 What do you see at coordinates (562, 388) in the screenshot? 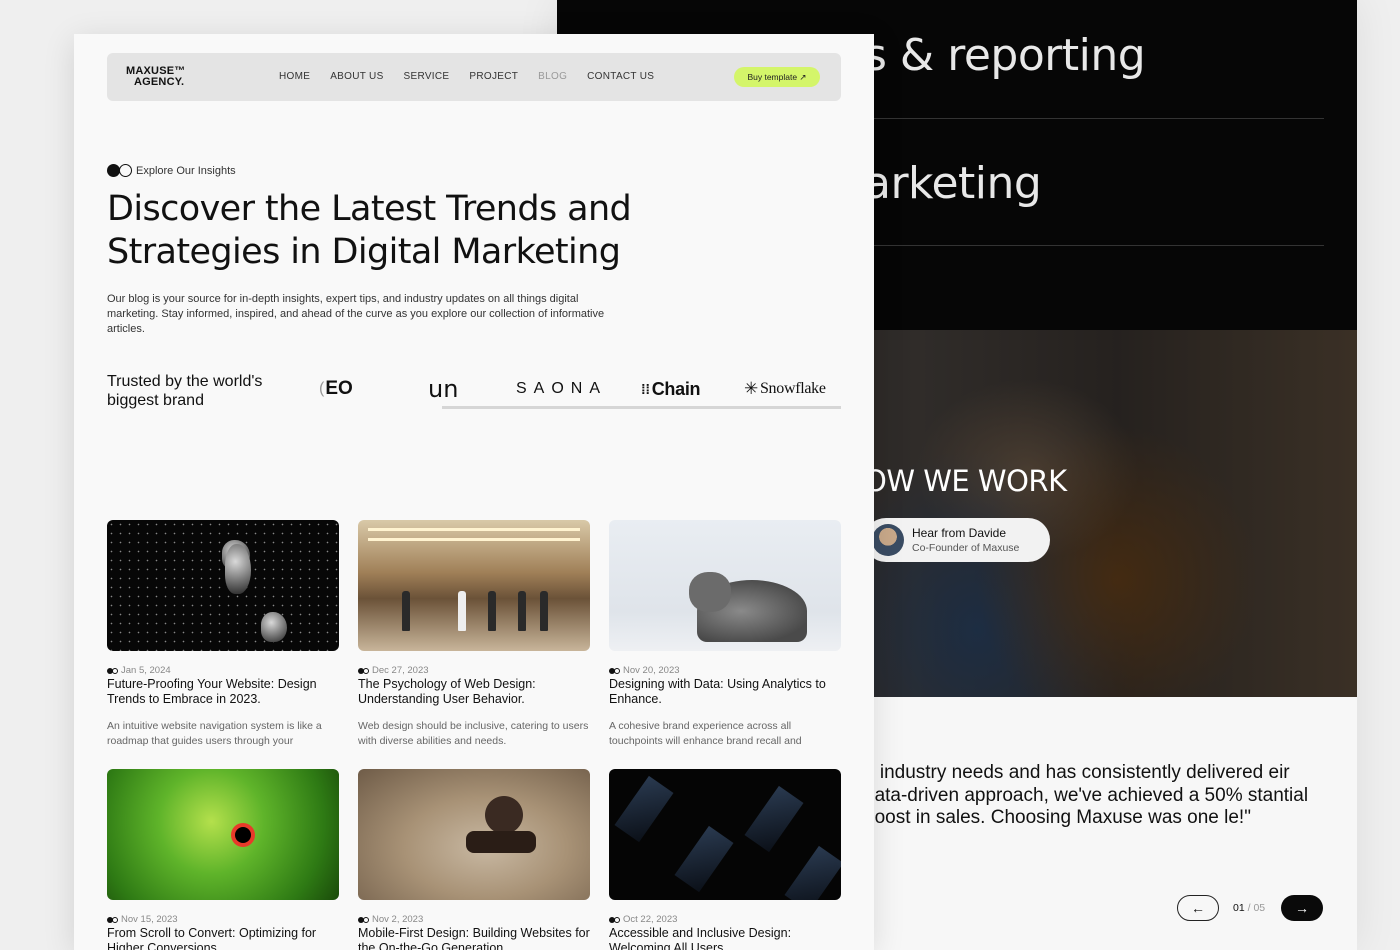
I see `brand-logo-saona: SAONA` at bounding box center [562, 388].